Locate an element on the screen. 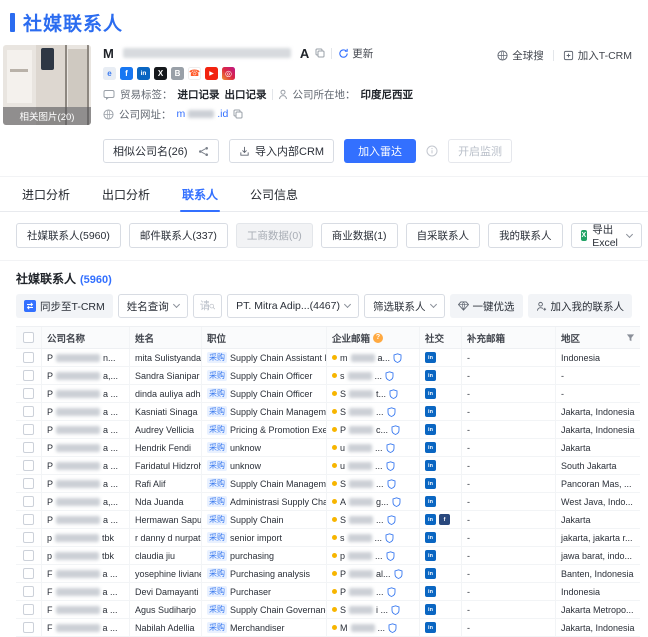 Image resolution: width=648 pixels, height=637 pixels. info-icon is located at coordinates (432, 151).